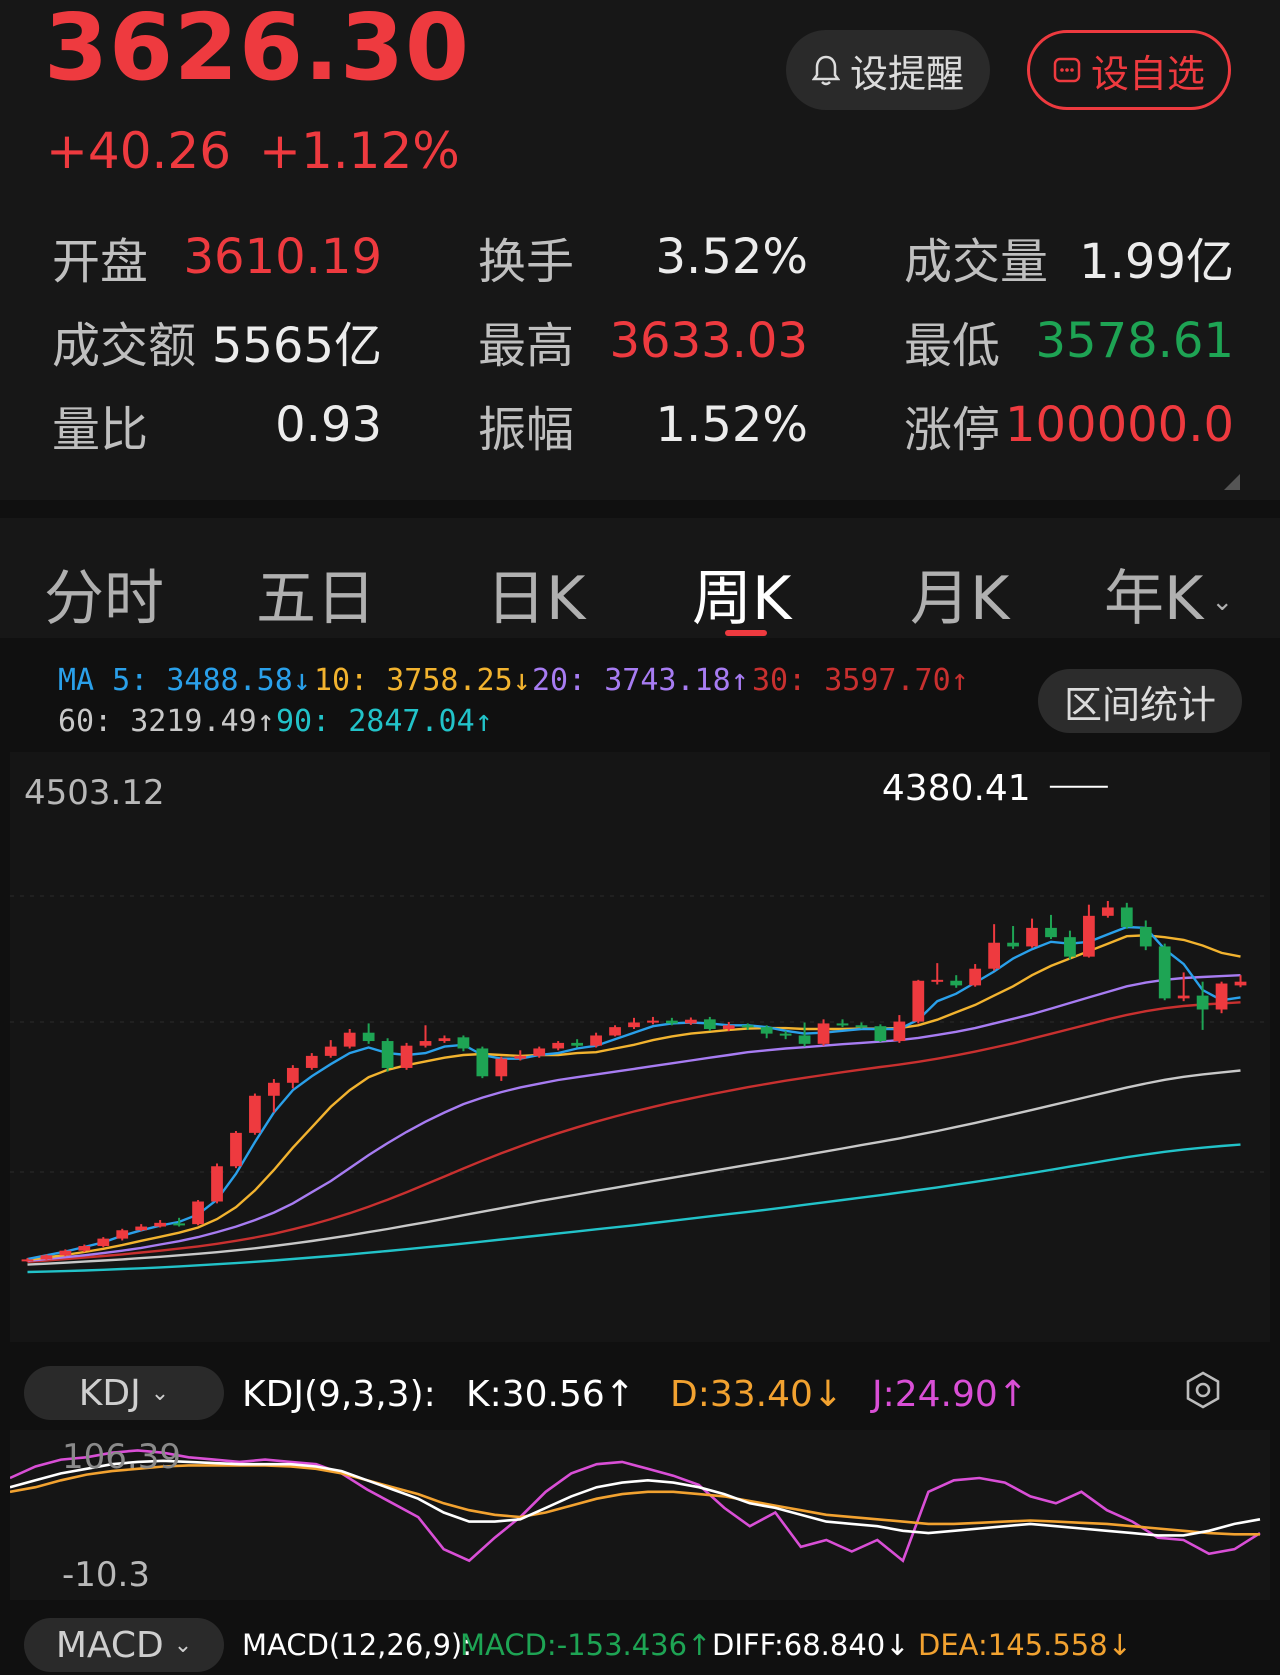 Image resolution: width=1280 pixels, height=1675 pixels. I want to click on kdj-j-value: J:24.90↑, so click(950, 1394).